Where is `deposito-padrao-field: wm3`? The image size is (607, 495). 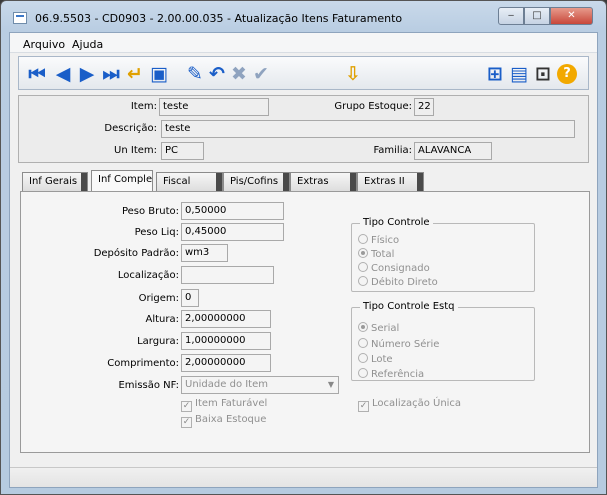 deposito-padrao-field: wm3 is located at coordinates (204, 253).